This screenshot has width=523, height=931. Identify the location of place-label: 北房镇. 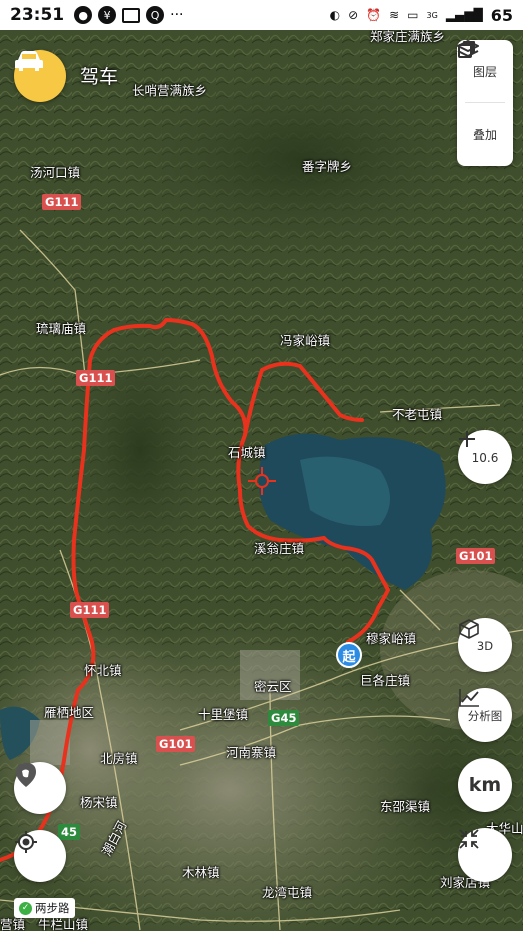
(119, 758).